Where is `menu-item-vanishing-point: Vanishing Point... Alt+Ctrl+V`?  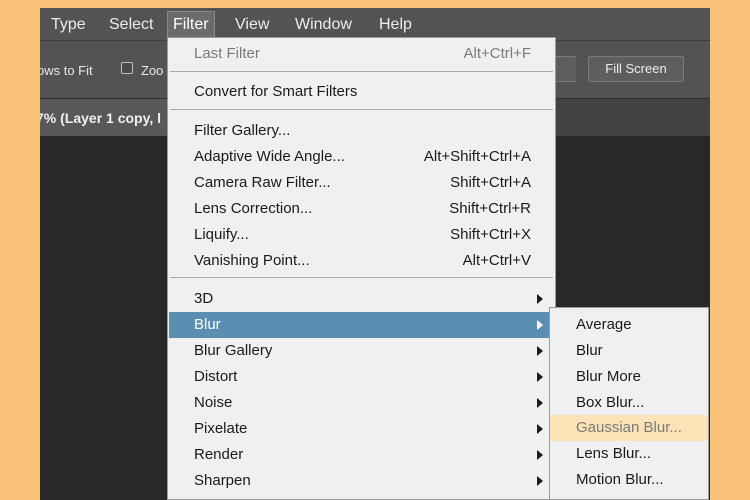 menu-item-vanishing-point: Vanishing Point... Alt+Ctrl+V is located at coordinates (361, 261).